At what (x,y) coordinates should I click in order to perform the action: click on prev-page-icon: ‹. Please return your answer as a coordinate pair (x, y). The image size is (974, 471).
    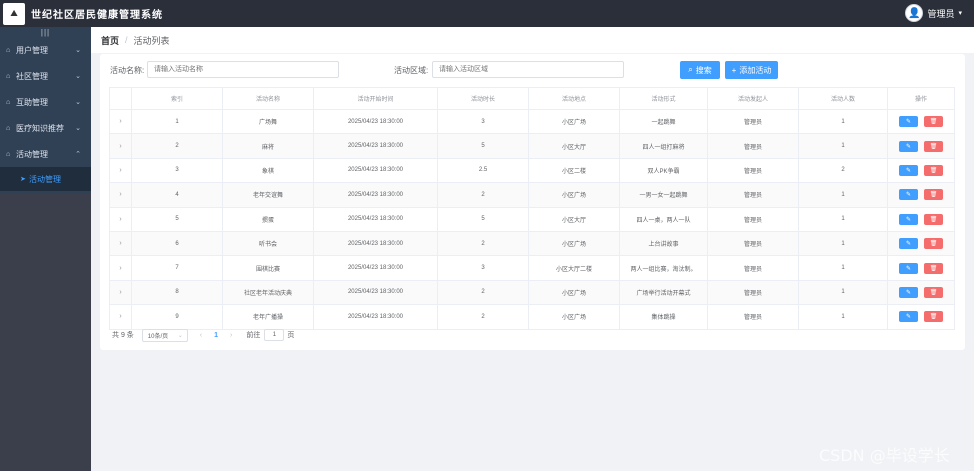
    Looking at the image, I should click on (201, 335).